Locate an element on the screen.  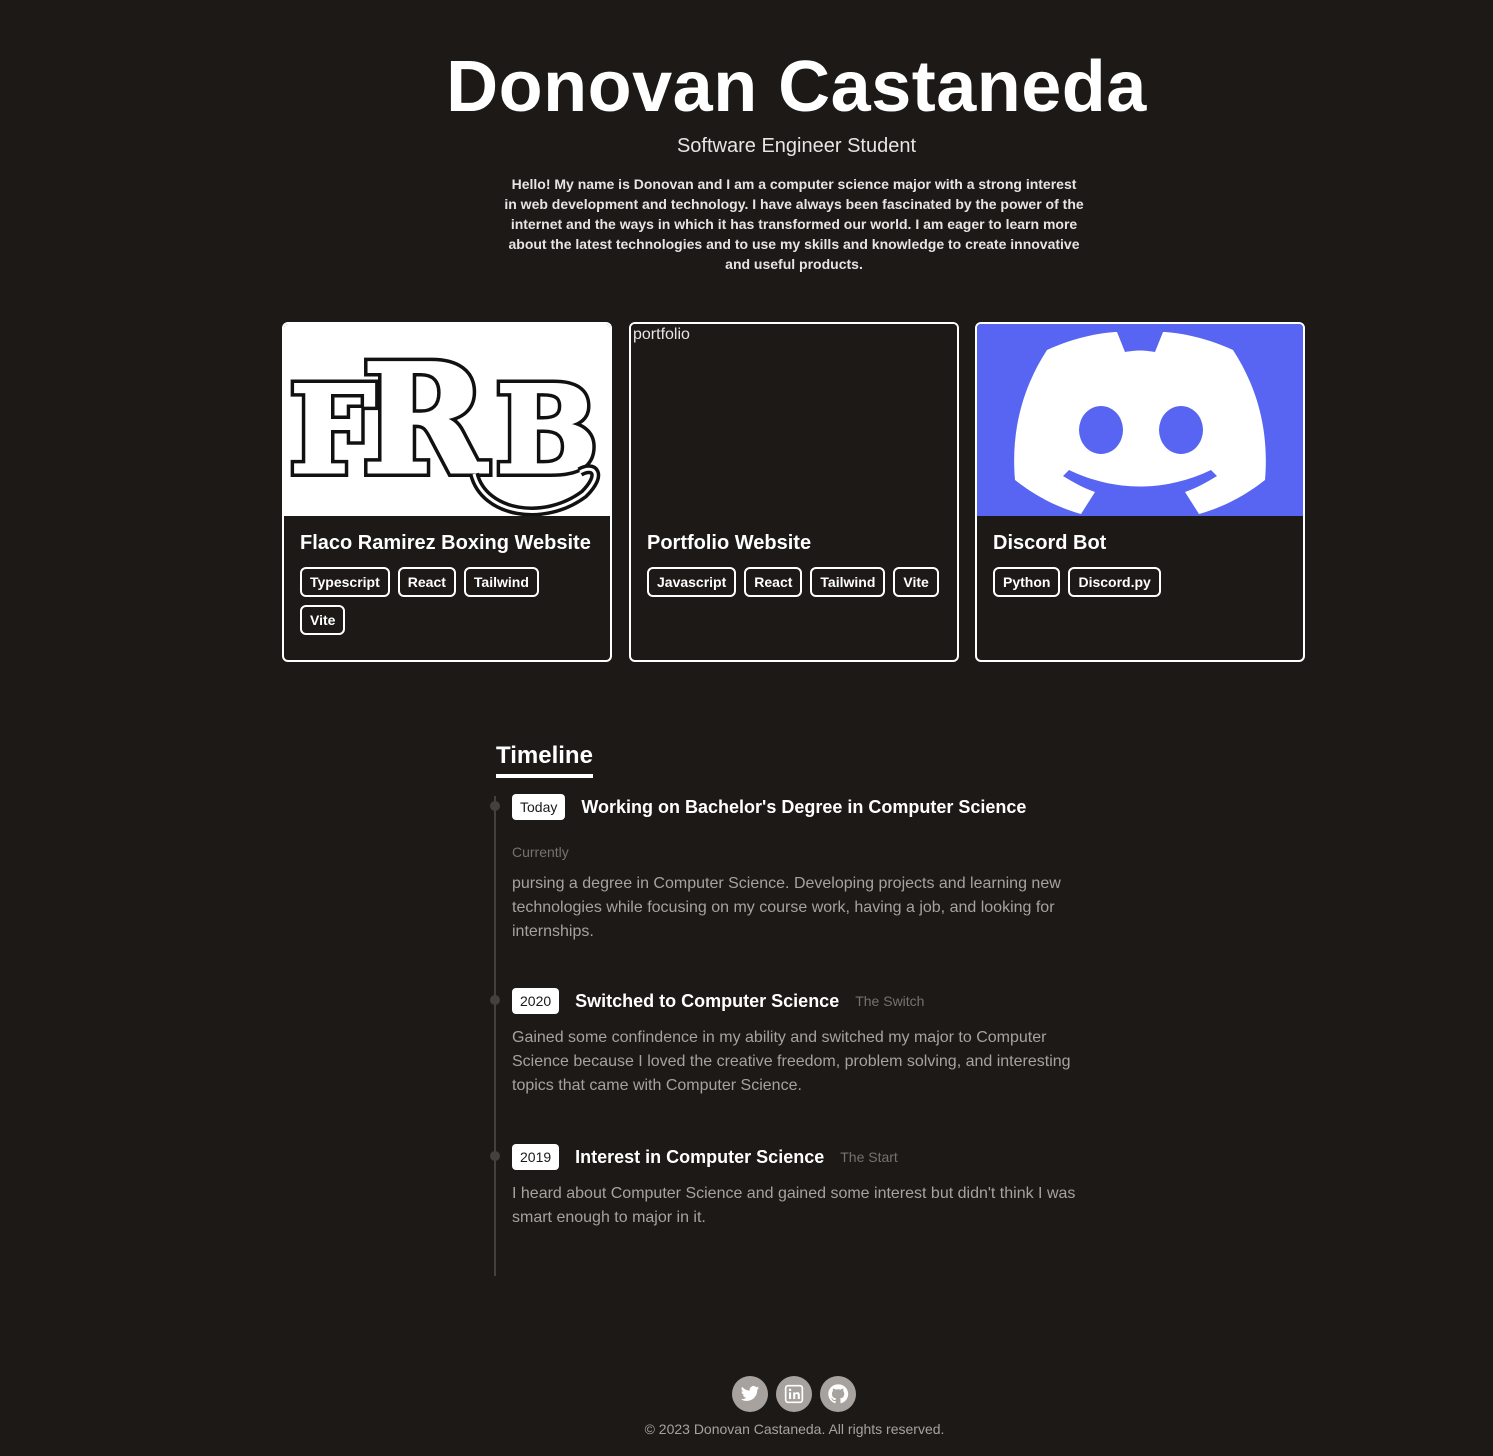
timeline-badge: 2020 is located at coordinates (536, 1001).